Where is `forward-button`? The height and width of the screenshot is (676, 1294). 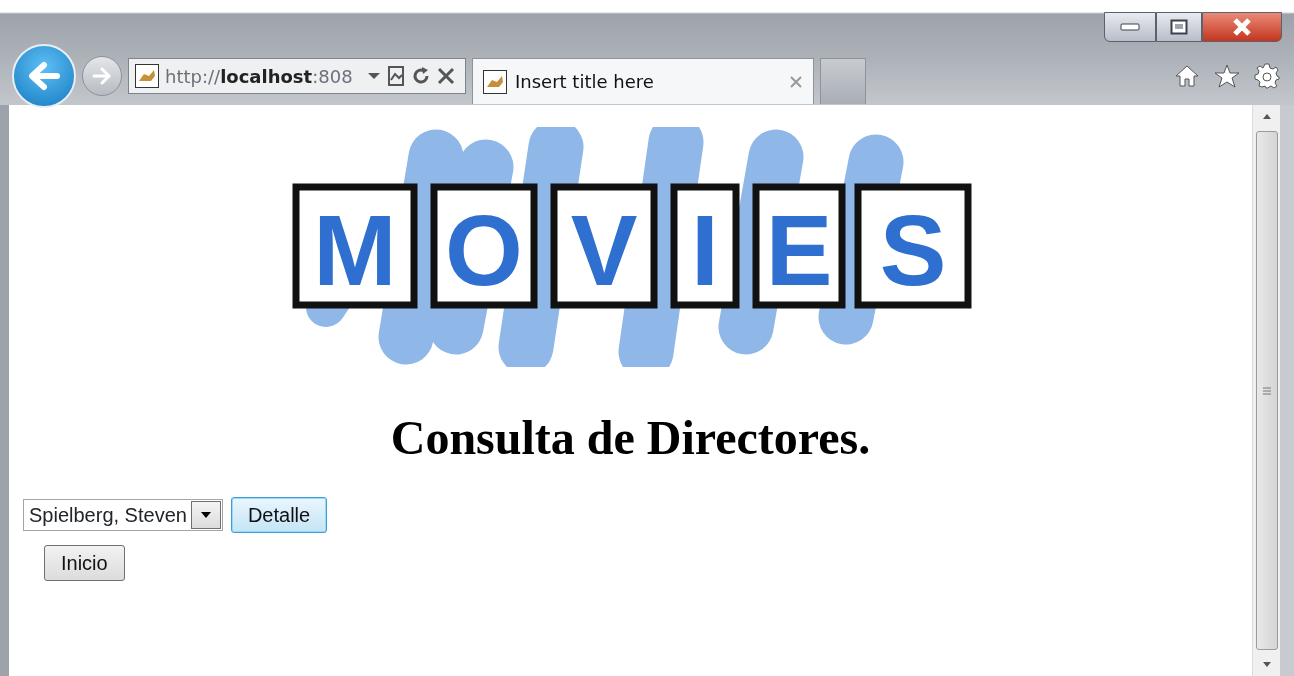 forward-button is located at coordinates (102, 76).